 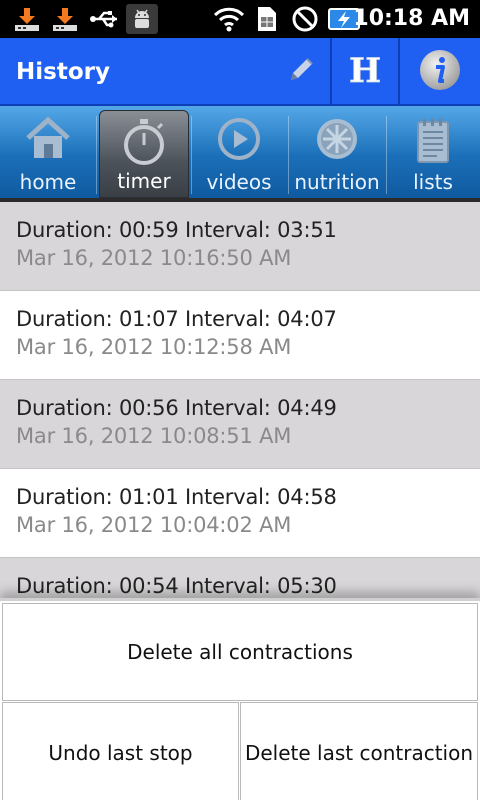 I want to click on svg-text: H, so click(x=365, y=70).